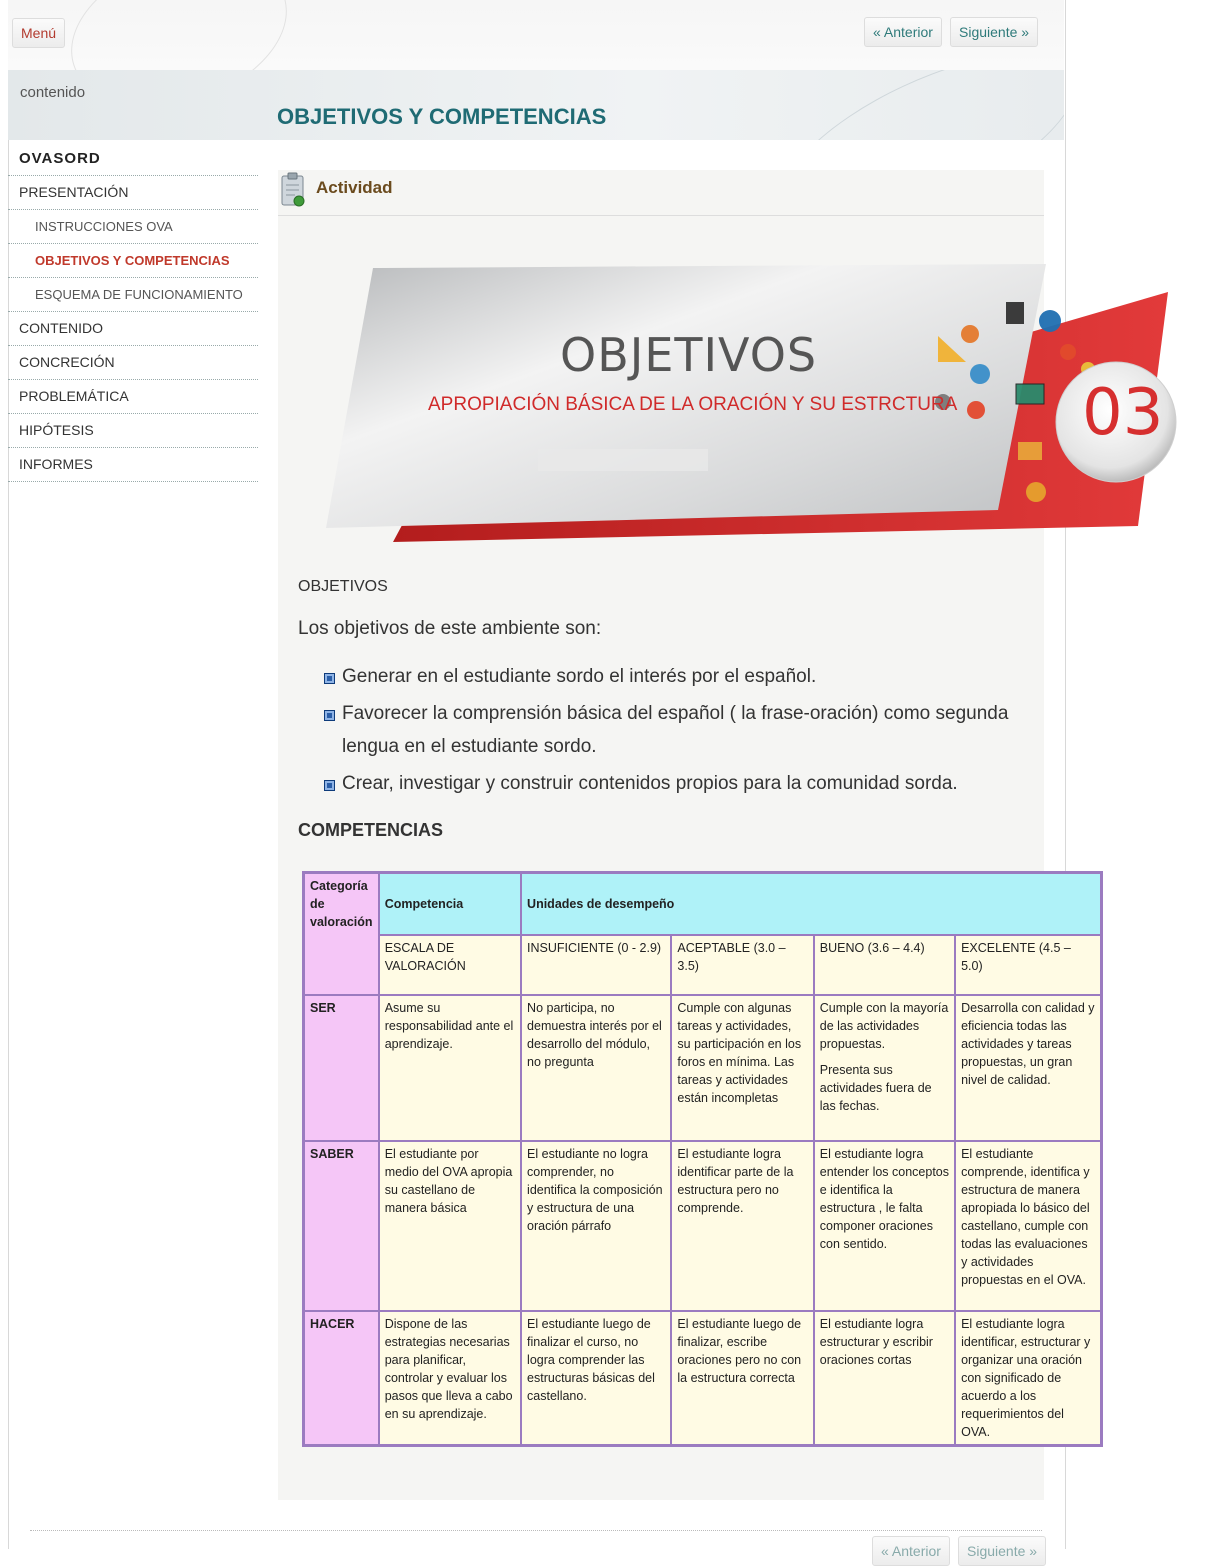 The height and width of the screenshot is (1566, 1212). Describe the element at coordinates (343, 586) in the screenshot. I see `objectives-heading: OBJETIVOS` at that location.